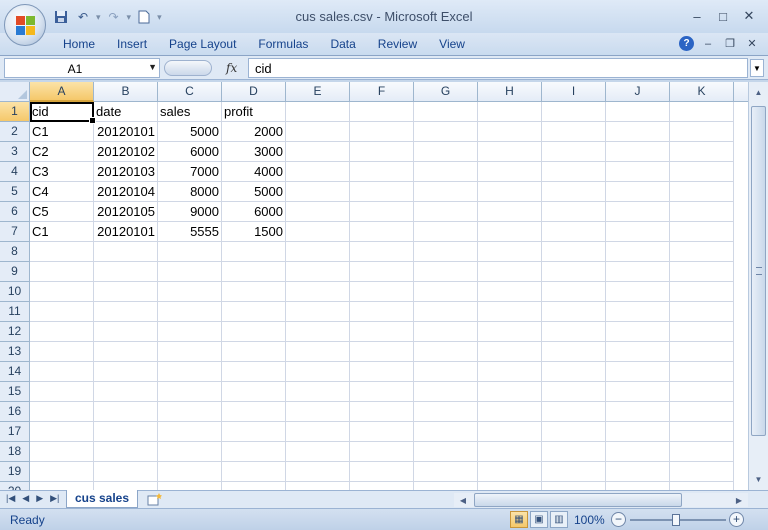  Describe the element at coordinates (638, 352) in the screenshot. I see `cell-j13` at that location.